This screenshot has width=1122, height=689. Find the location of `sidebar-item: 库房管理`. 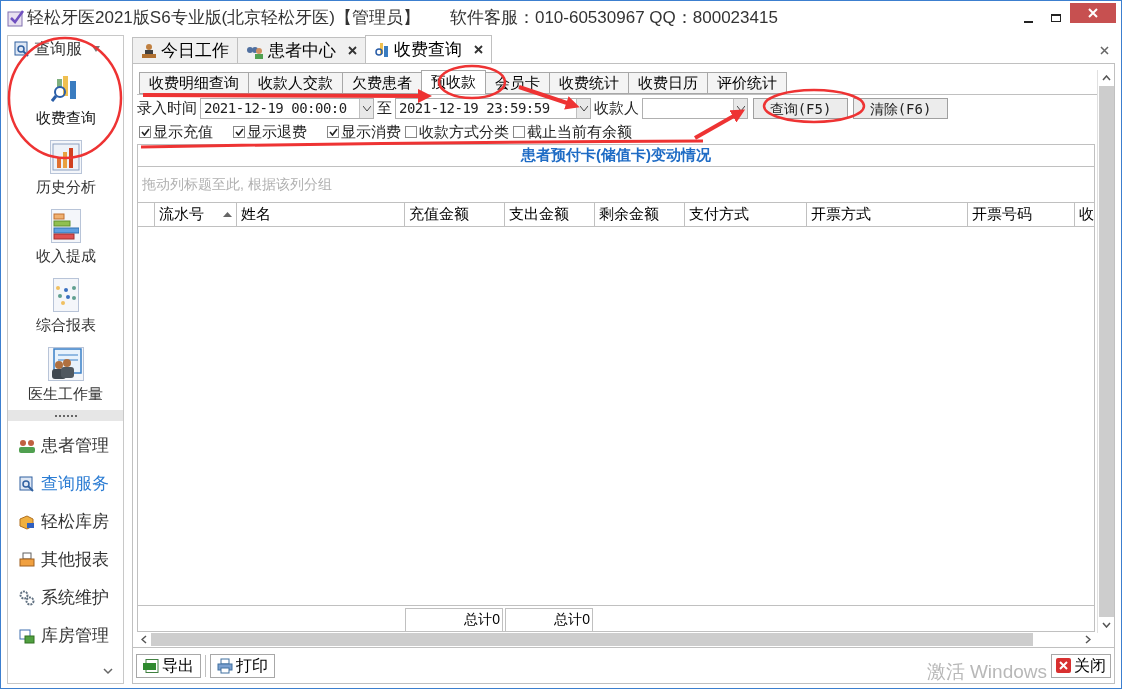

sidebar-item: 库房管理 is located at coordinates (65, 636).